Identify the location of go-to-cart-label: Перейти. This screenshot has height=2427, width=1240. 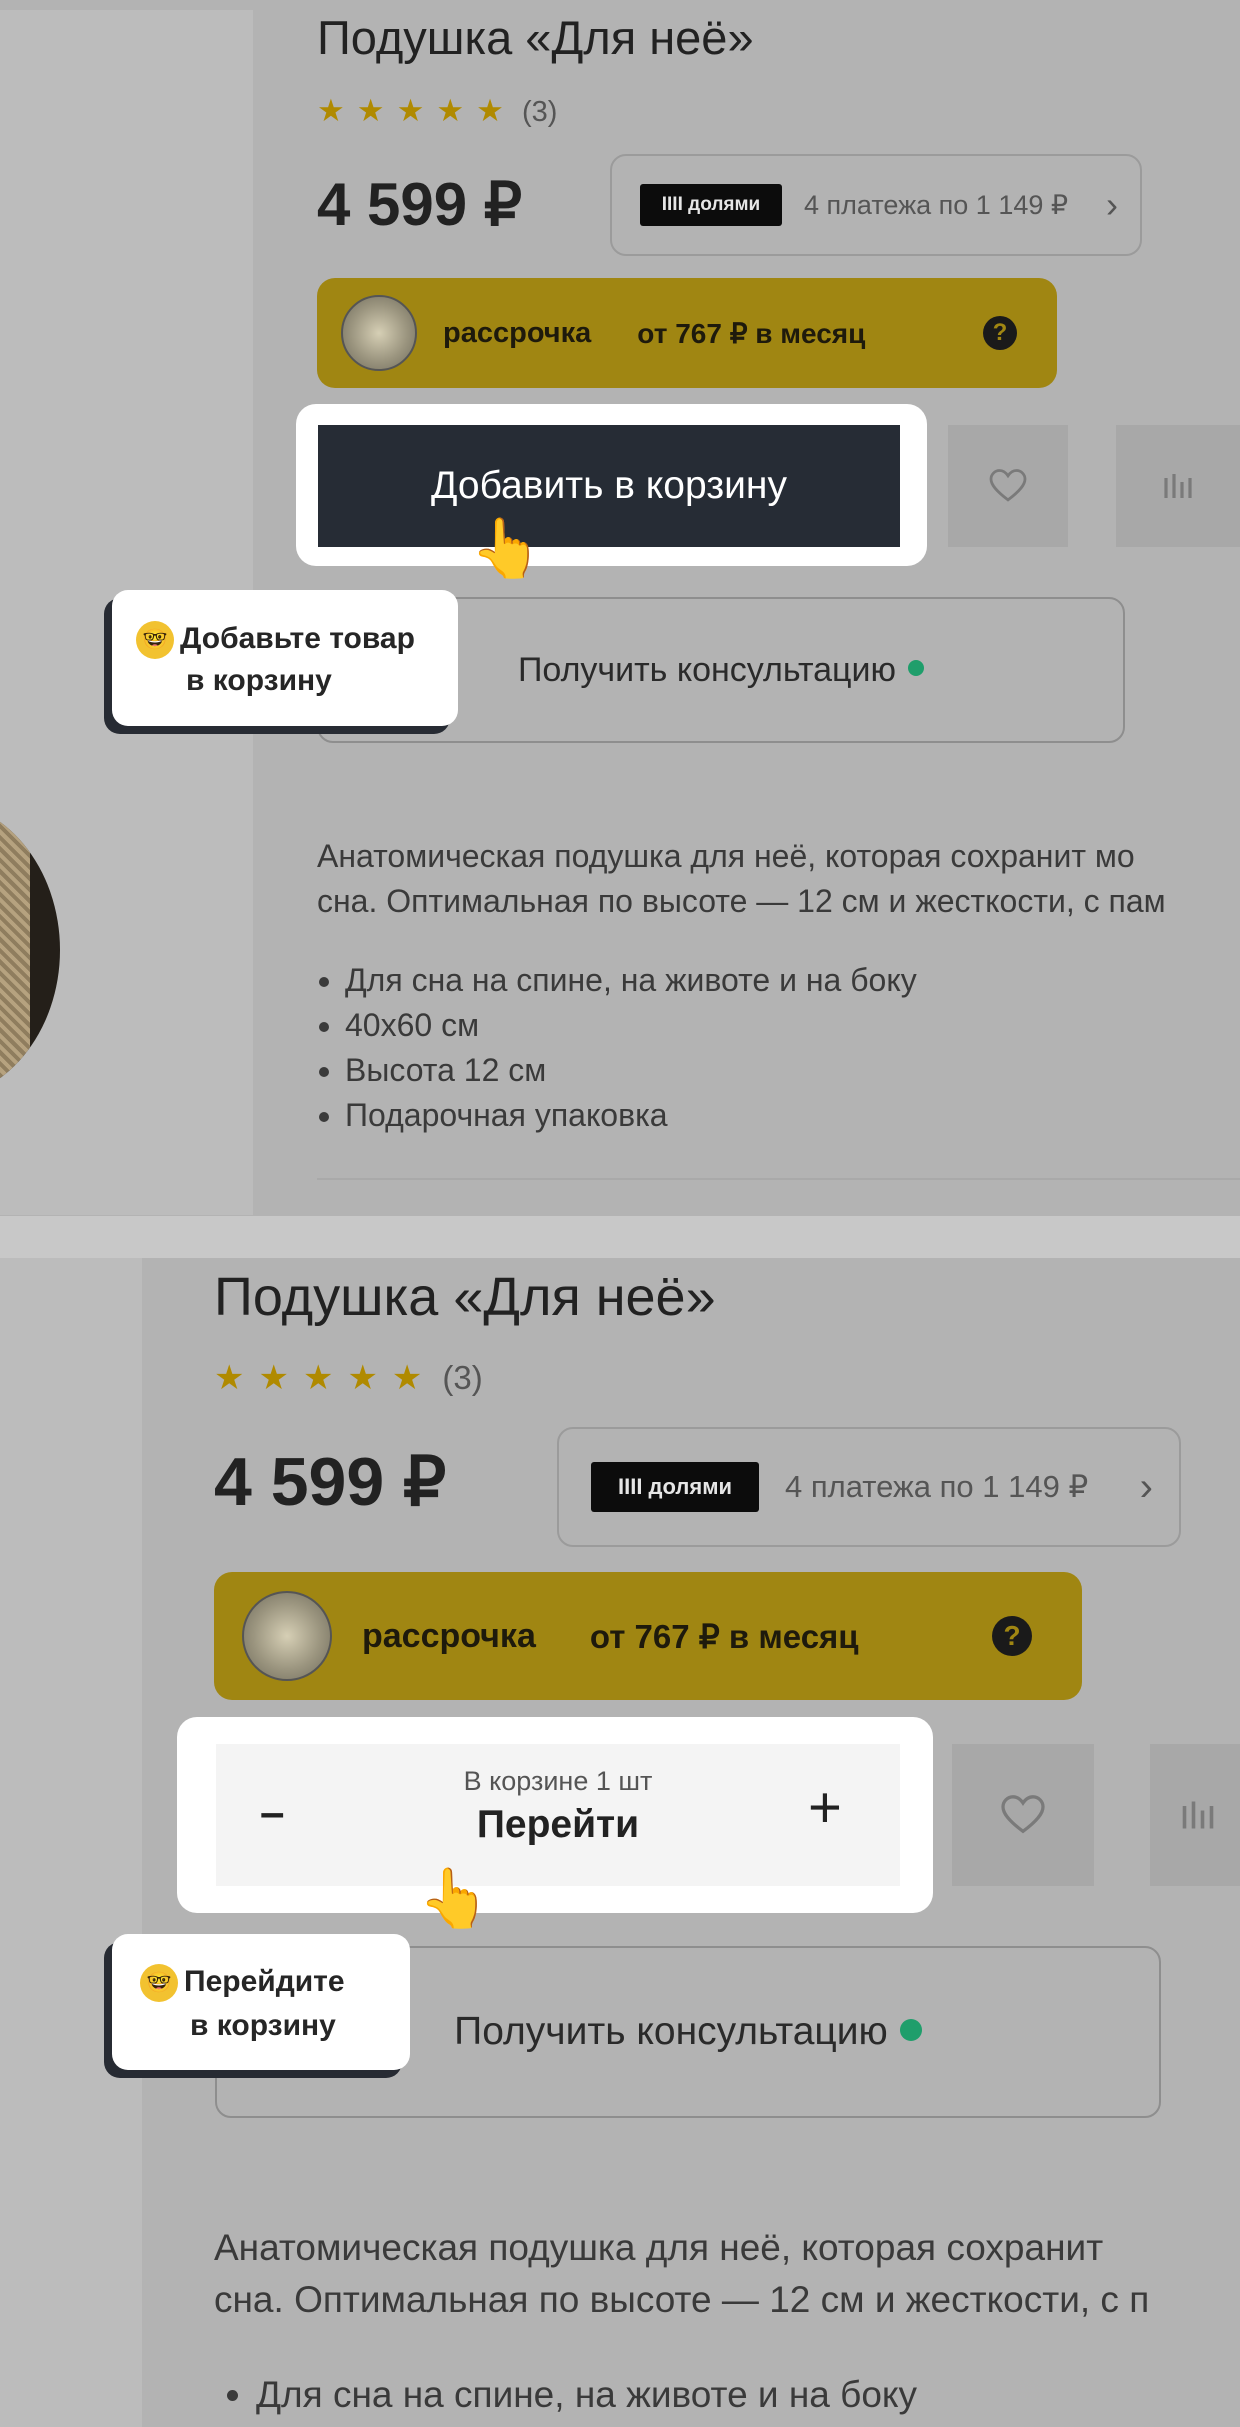
(558, 1824).